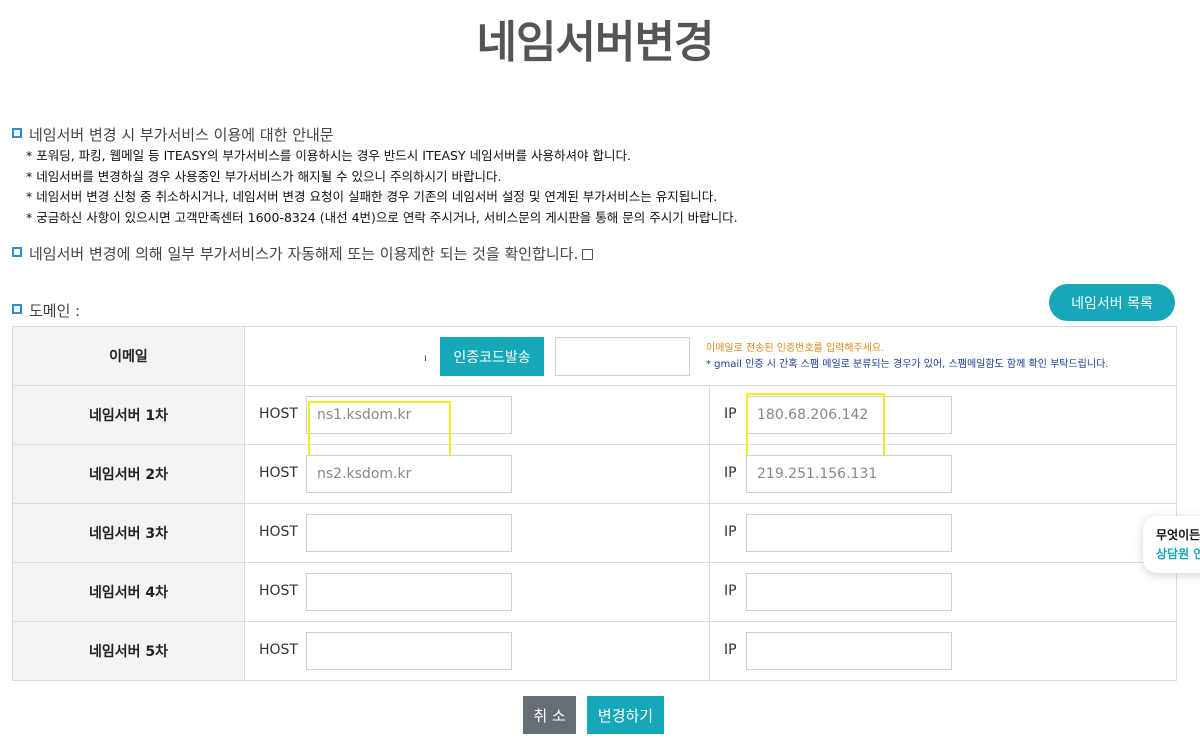  I want to click on submit-button: 변경하기, so click(625, 715).